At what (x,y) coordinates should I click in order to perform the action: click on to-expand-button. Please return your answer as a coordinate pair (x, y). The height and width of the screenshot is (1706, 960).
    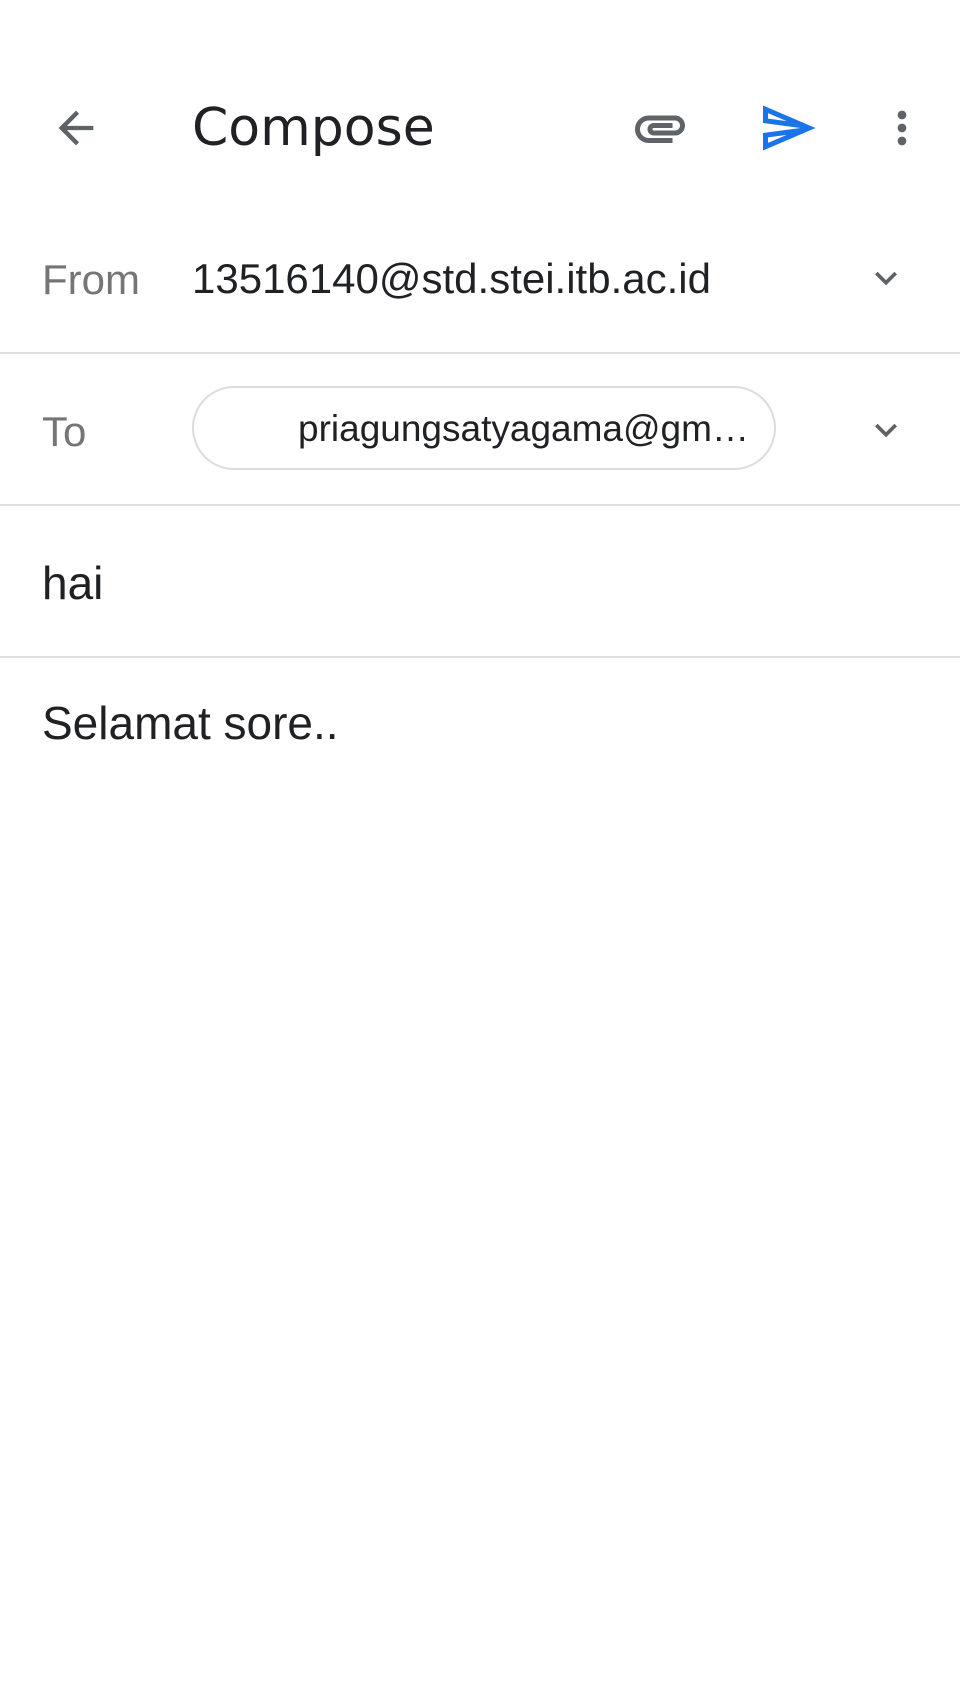
    Looking at the image, I should click on (886, 430).